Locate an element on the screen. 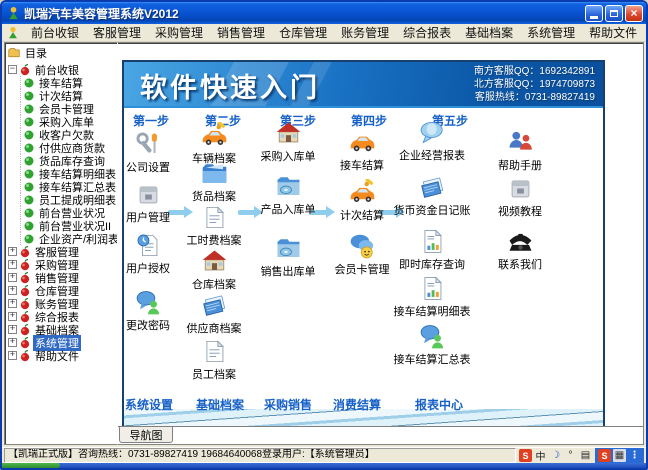 The image size is (648, 470). mdi-minimize-button is located at coordinates (645, 32).